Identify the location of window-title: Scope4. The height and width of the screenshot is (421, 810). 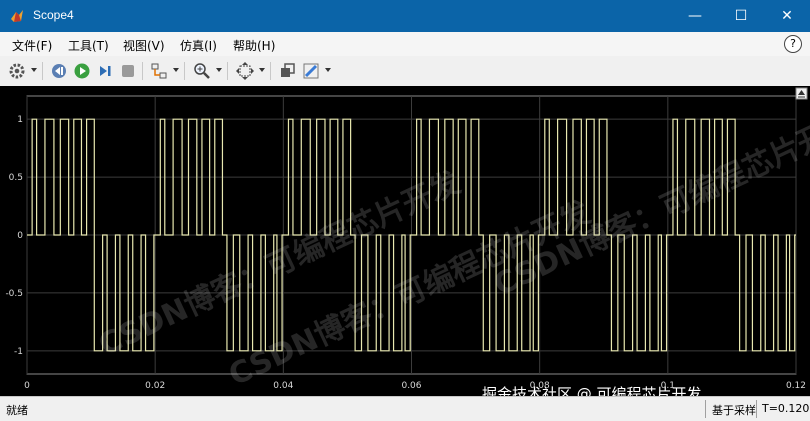
(53, 15).